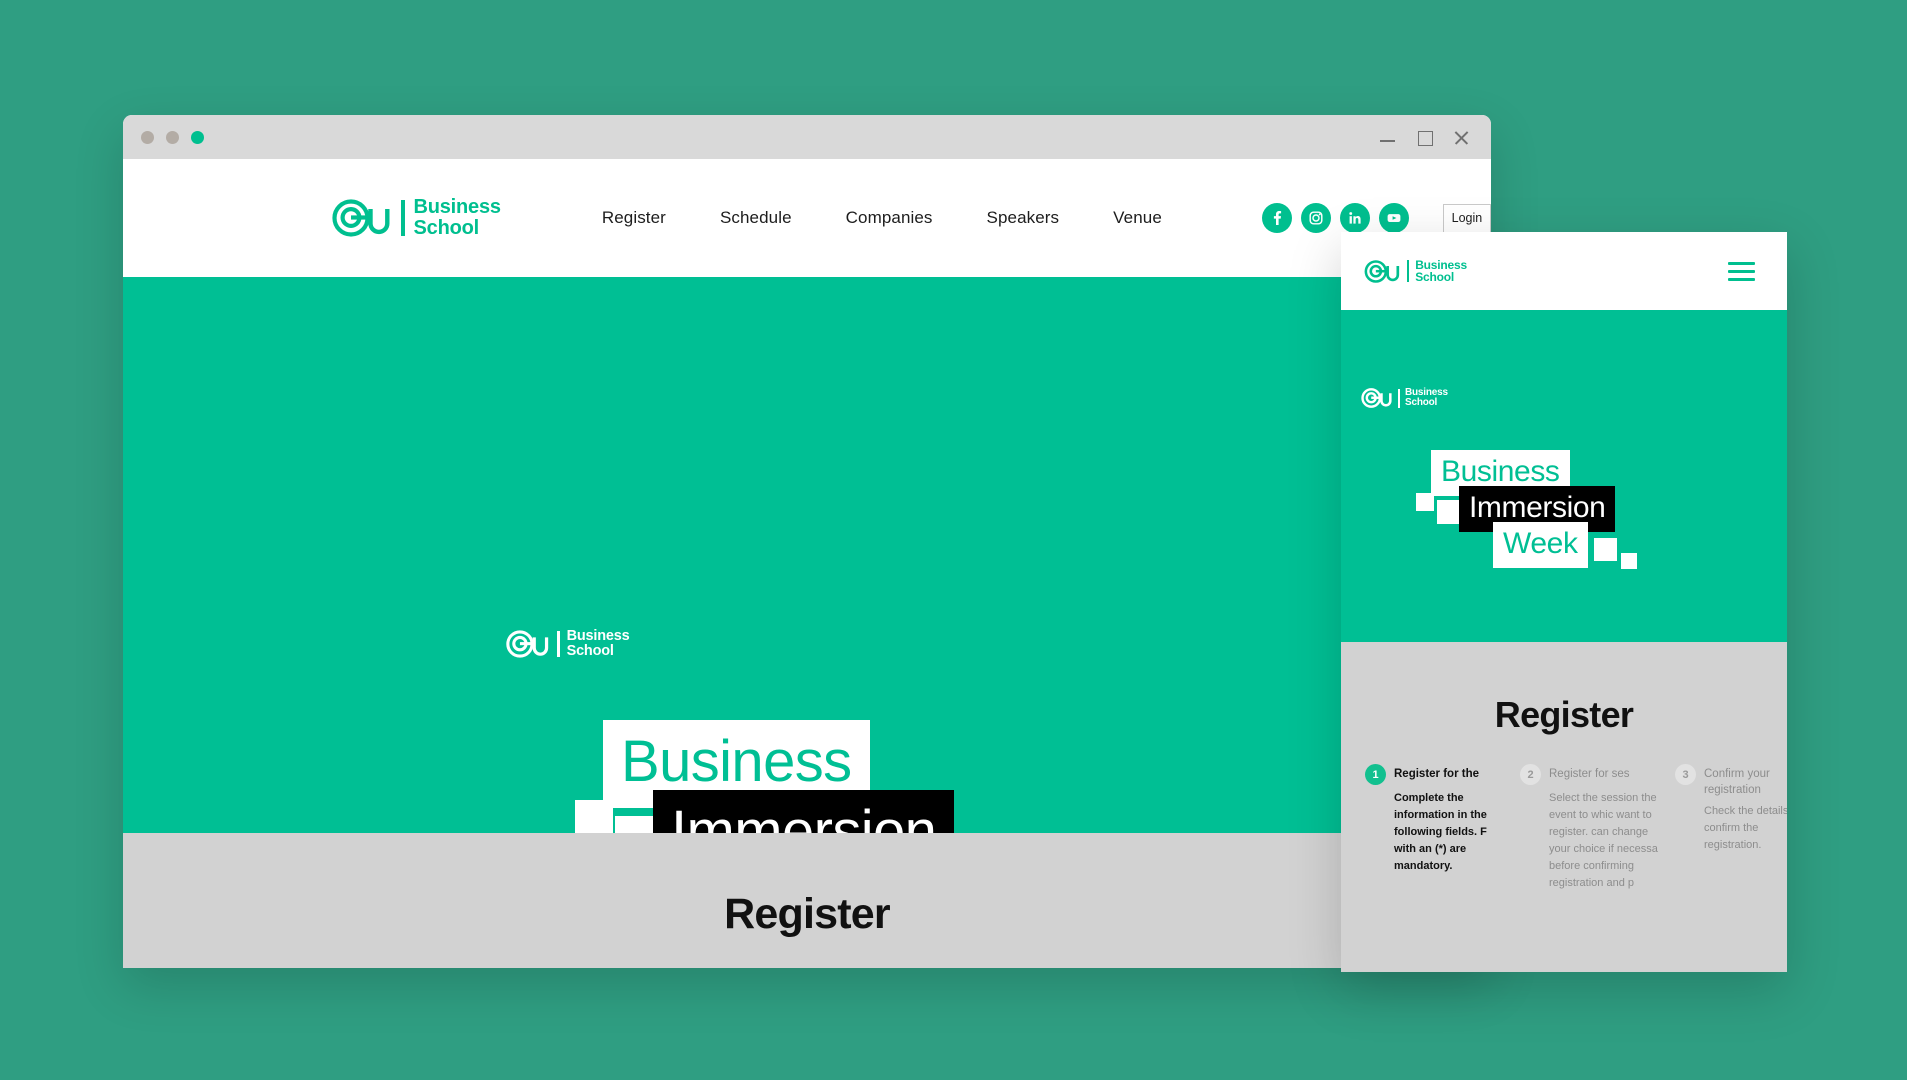  What do you see at coordinates (1315, 218) in the screenshot?
I see `instagram-icon` at bounding box center [1315, 218].